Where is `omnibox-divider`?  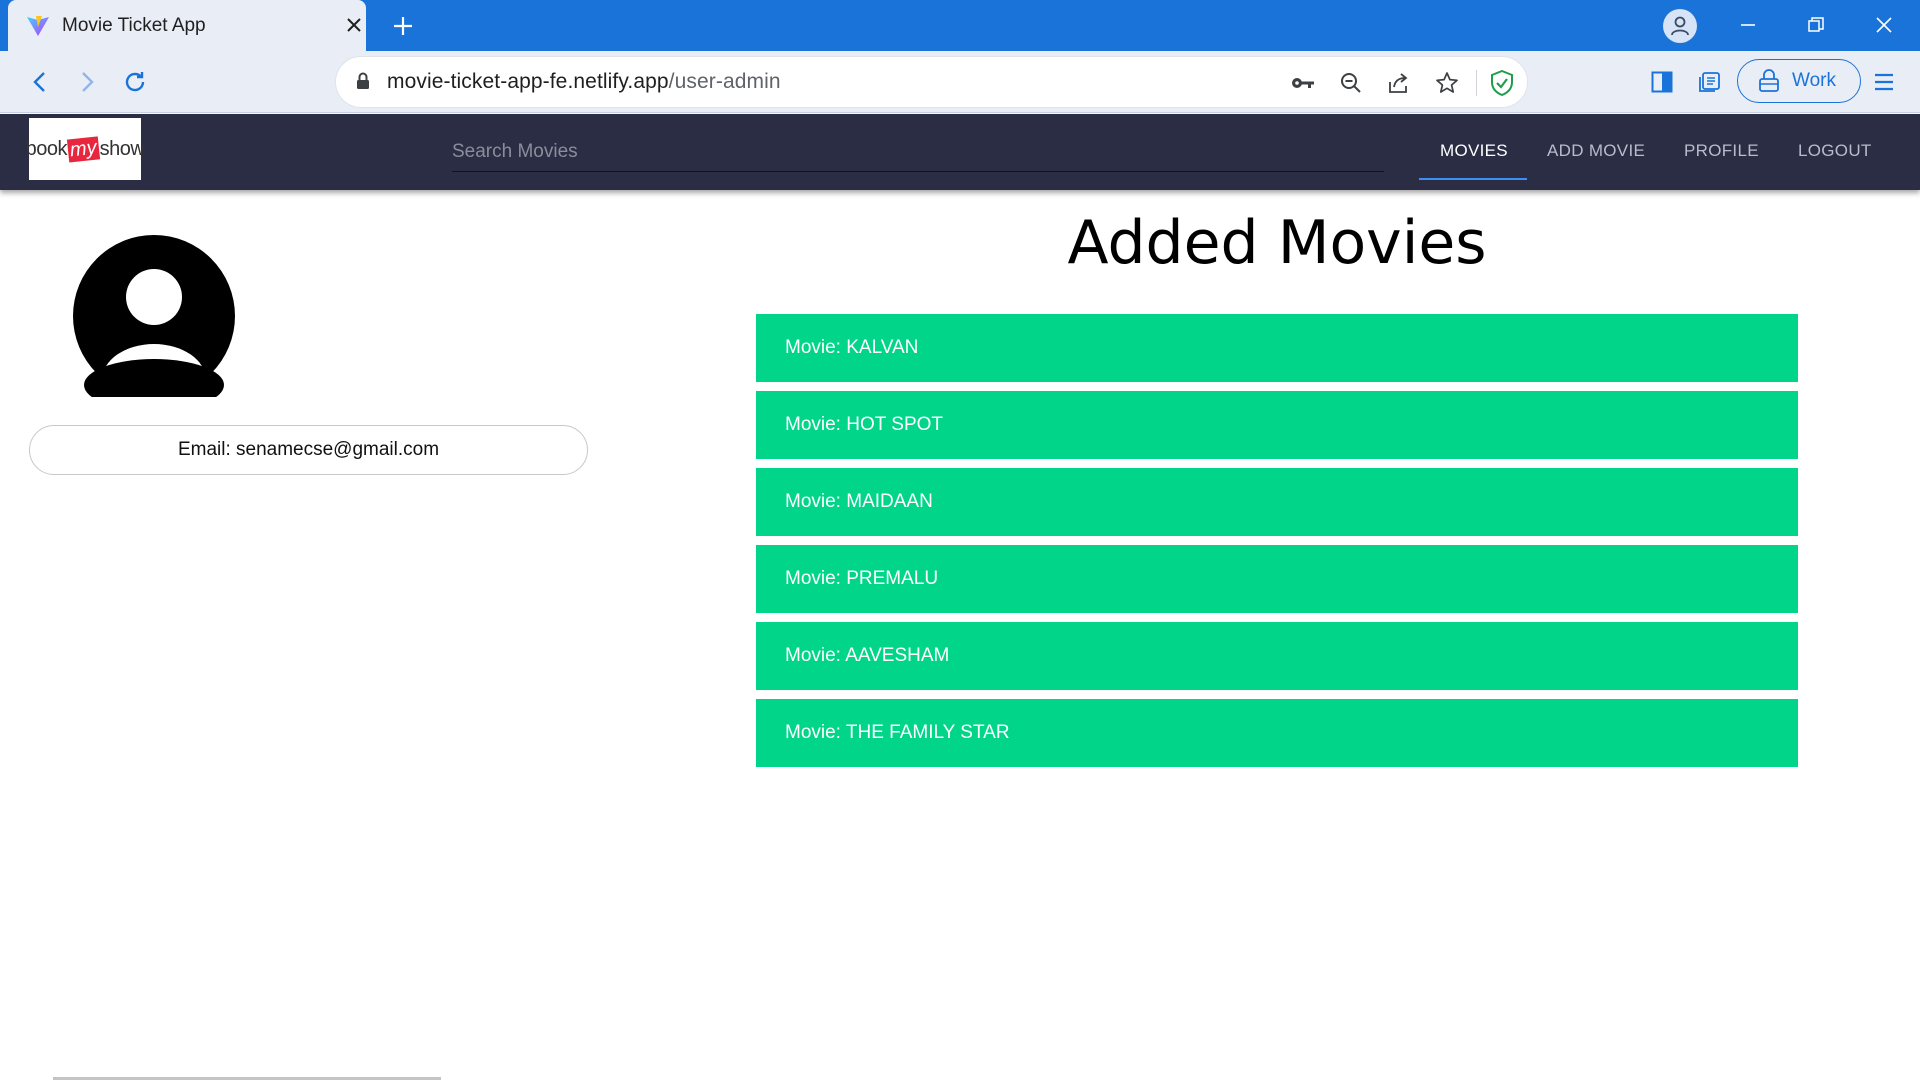 omnibox-divider is located at coordinates (1476, 83).